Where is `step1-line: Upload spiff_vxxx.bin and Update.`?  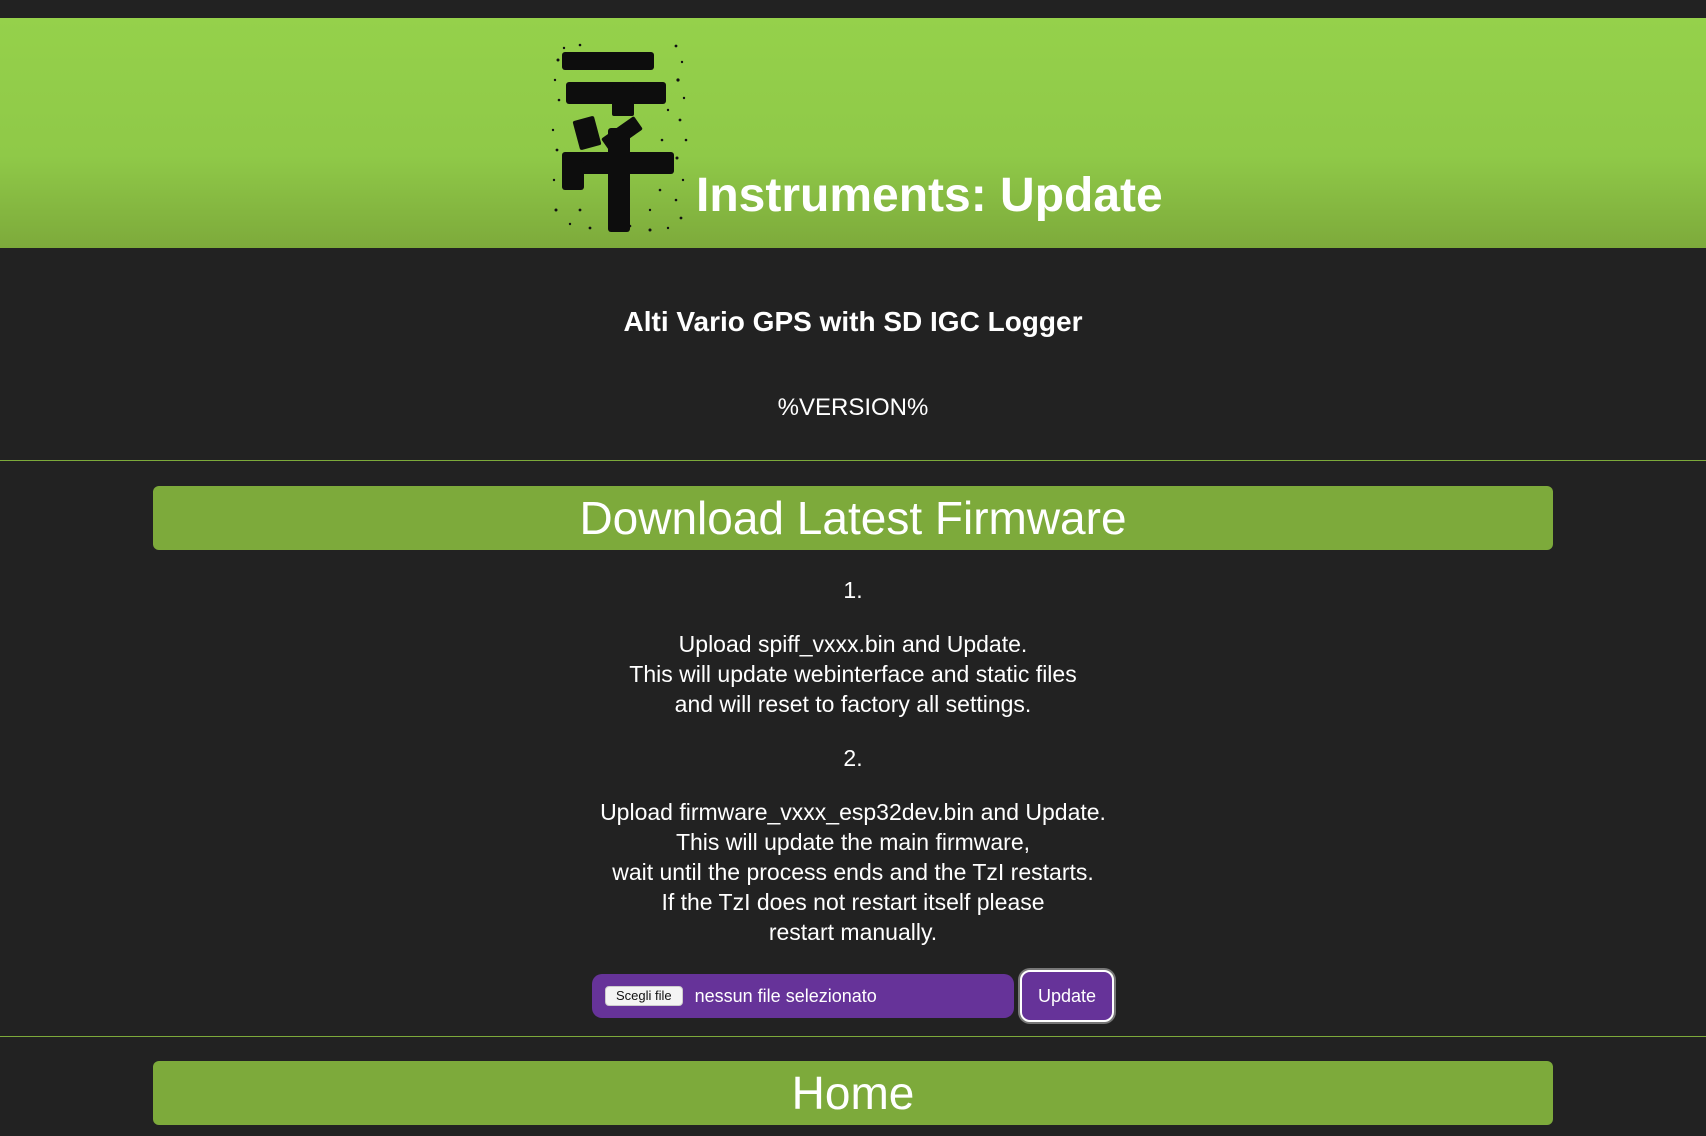 step1-line: Upload spiff_vxxx.bin and Update. is located at coordinates (853, 644).